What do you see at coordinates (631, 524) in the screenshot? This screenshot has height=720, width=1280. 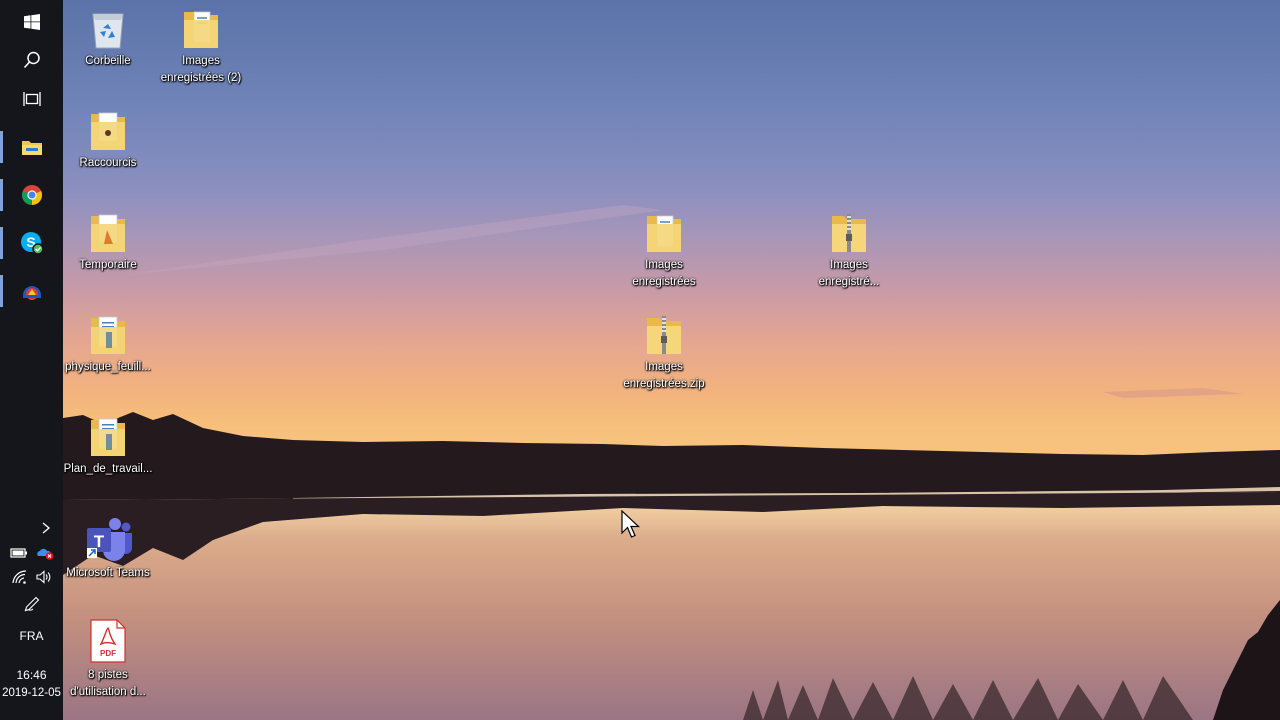 I see `mouse-cursor-icon` at bounding box center [631, 524].